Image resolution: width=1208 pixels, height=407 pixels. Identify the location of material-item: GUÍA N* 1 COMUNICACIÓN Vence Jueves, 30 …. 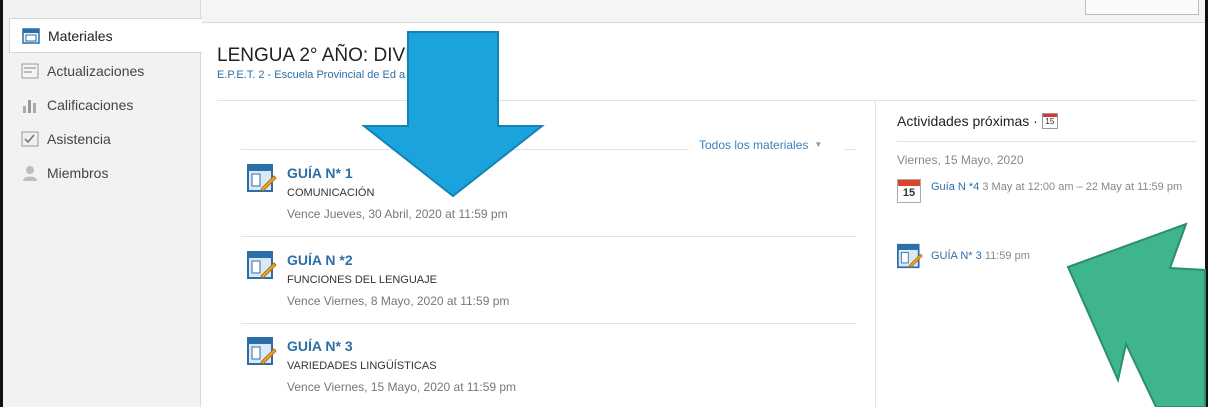
(548, 193).